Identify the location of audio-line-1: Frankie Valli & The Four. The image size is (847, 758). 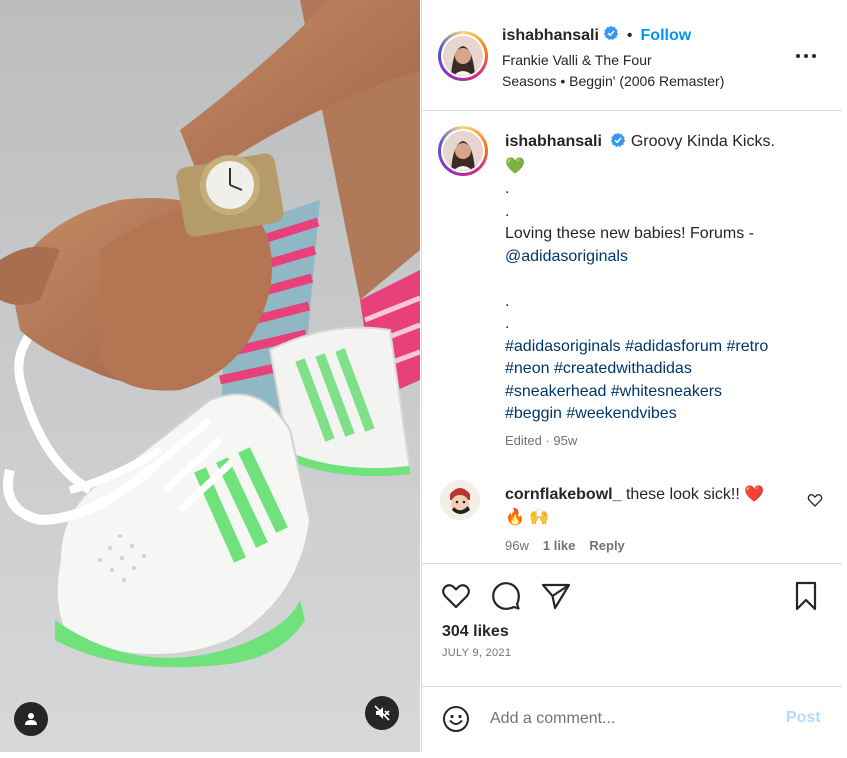
(577, 60).